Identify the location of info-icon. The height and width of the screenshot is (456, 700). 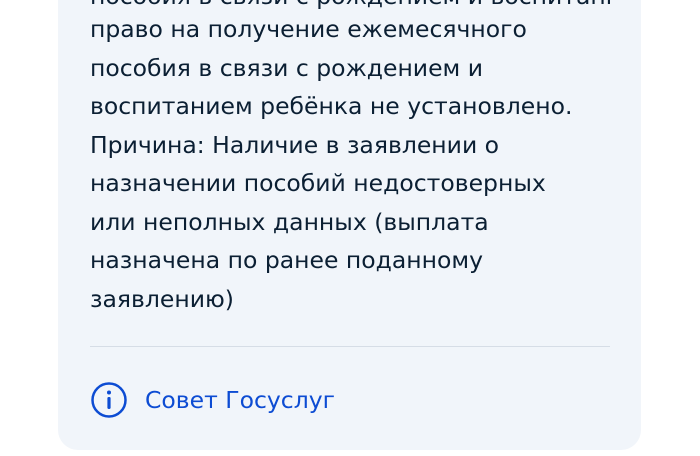
(109, 400).